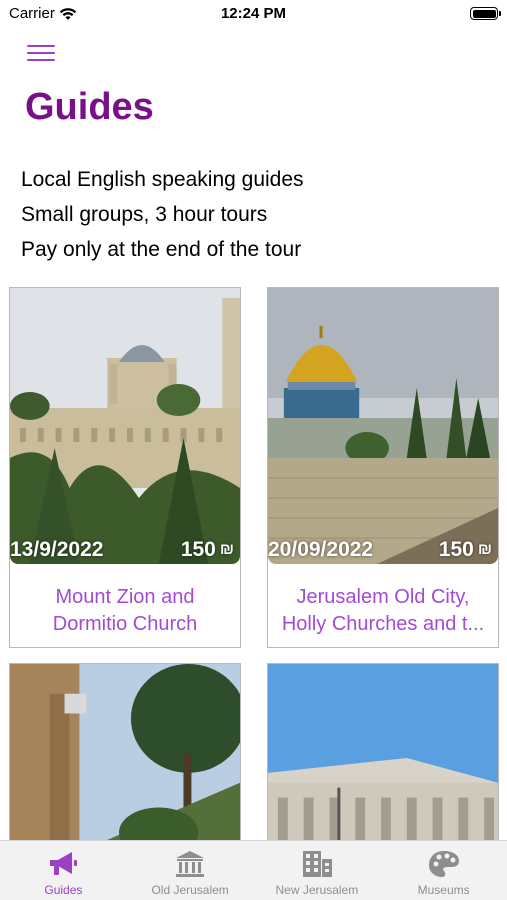 The image size is (507, 900). What do you see at coordinates (125, 550) in the screenshot?
I see `tour-info-overlay: 13/9/2022 150 ₪` at bounding box center [125, 550].